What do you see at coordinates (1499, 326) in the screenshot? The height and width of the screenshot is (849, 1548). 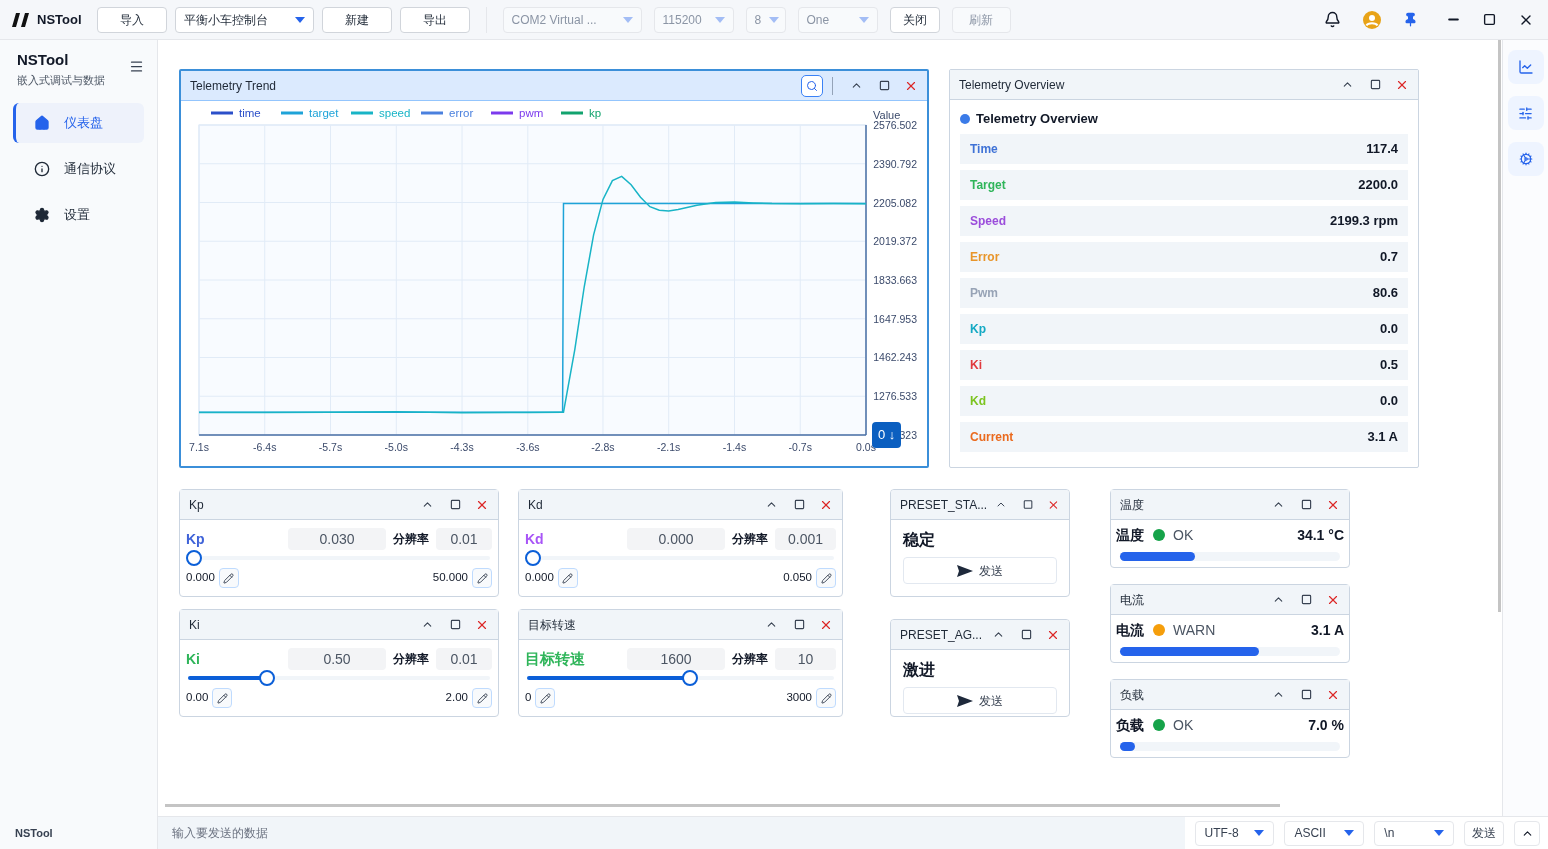 I see `vertical-scrollbar` at bounding box center [1499, 326].